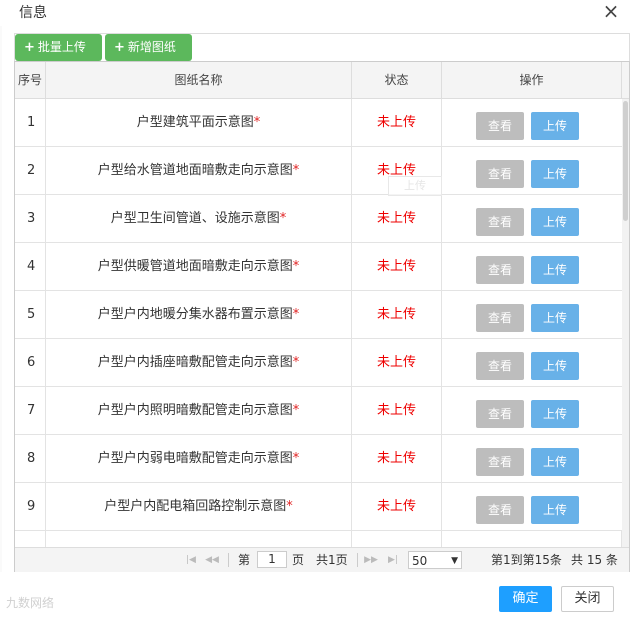 Image resolution: width=632 pixels, height=620 pixels. Describe the element at coordinates (625, 161) in the screenshot. I see `scrollbar-thumb` at that location.